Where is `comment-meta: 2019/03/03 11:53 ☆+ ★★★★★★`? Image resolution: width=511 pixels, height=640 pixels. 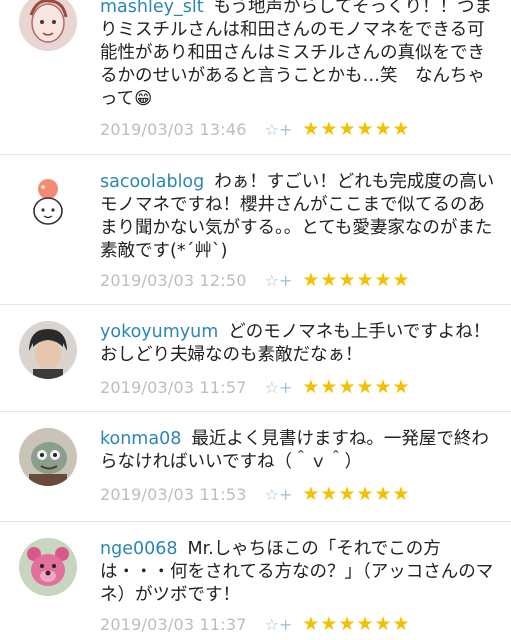
comment-meta: 2019/03/03 11:53 ☆+ ★★★★★★ is located at coordinates (255, 494).